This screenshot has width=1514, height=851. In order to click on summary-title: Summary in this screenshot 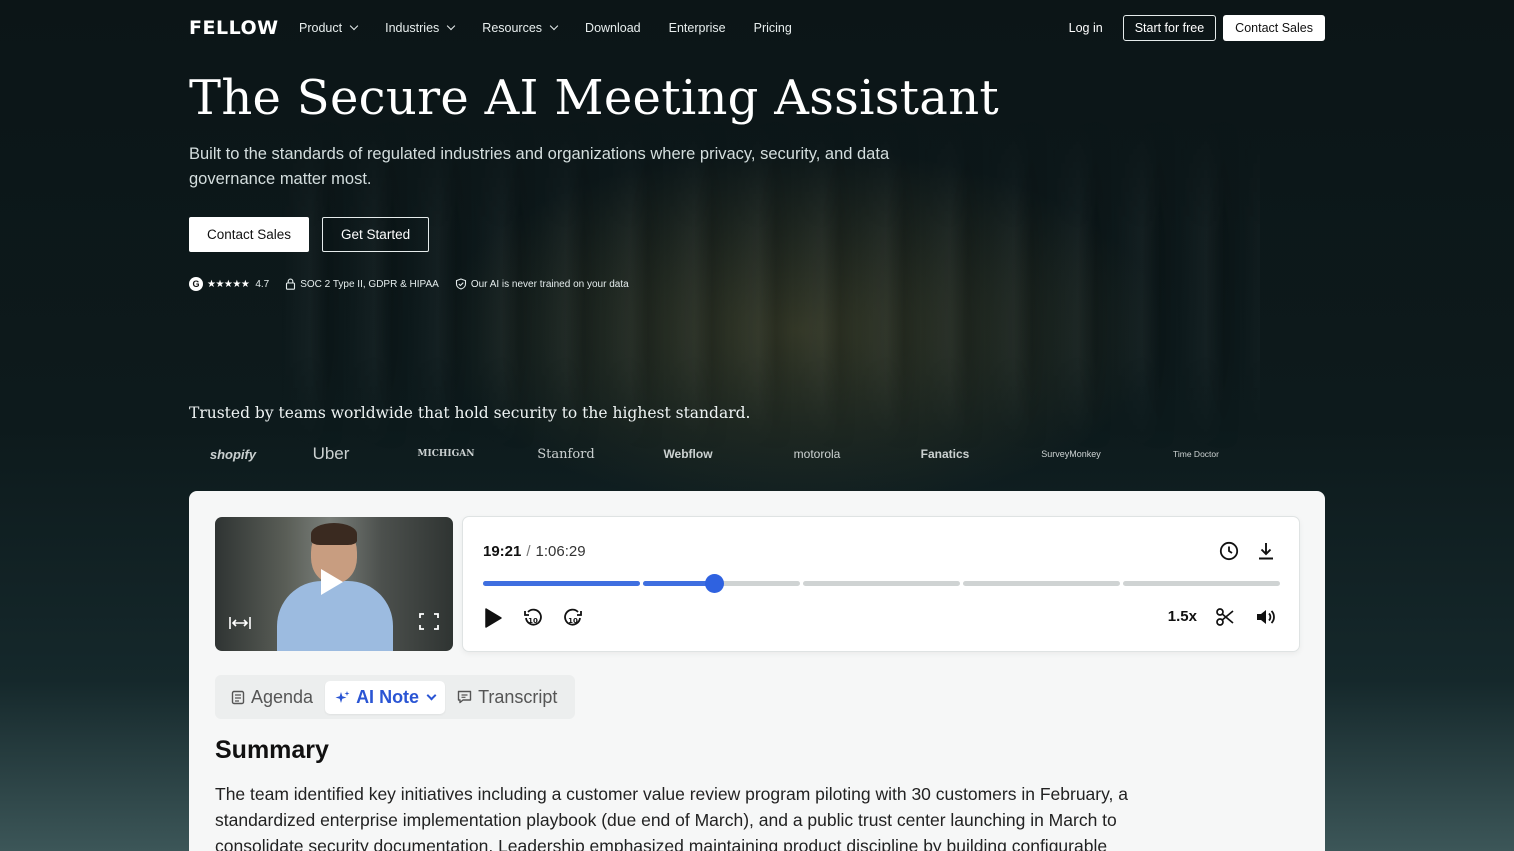, I will do `click(272, 750)`.